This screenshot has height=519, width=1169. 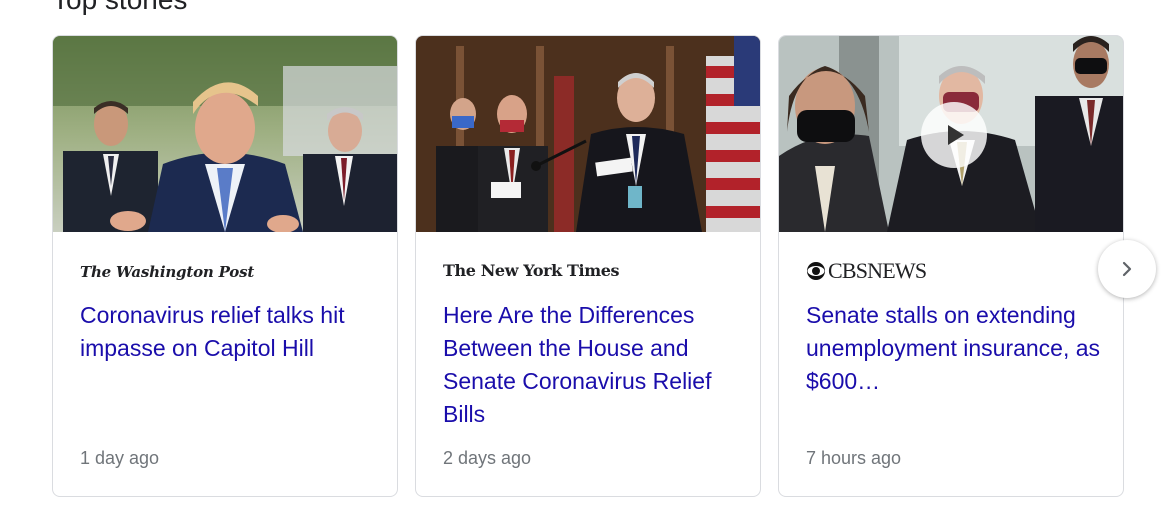 I want to click on chevron-right-icon, so click(x=1127, y=269).